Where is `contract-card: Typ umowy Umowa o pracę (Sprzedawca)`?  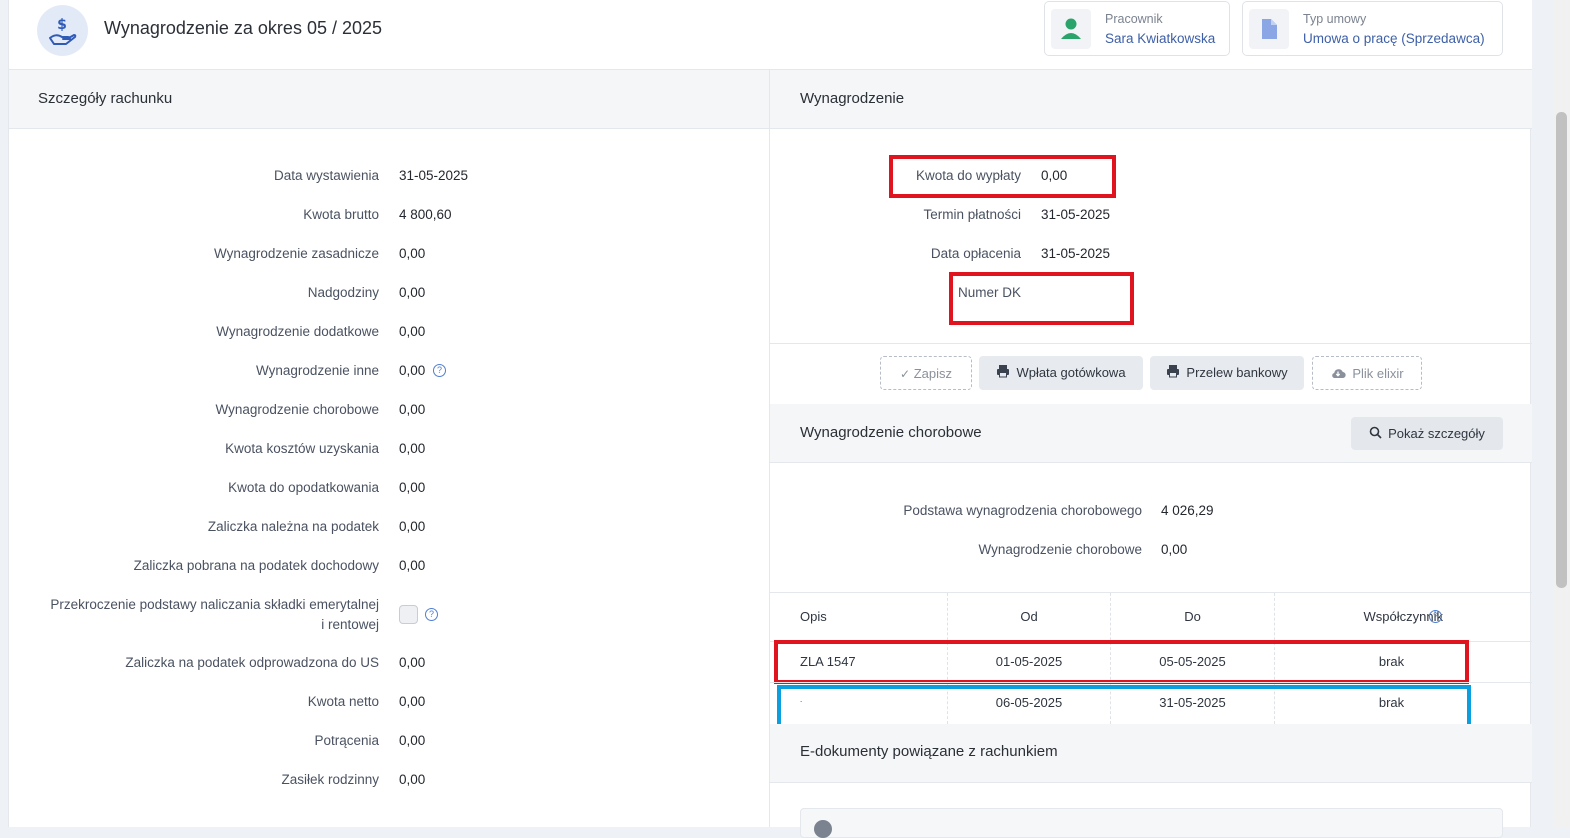
contract-card: Typ umowy Umowa o pracę (Sprzedawca) is located at coordinates (1372, 28).